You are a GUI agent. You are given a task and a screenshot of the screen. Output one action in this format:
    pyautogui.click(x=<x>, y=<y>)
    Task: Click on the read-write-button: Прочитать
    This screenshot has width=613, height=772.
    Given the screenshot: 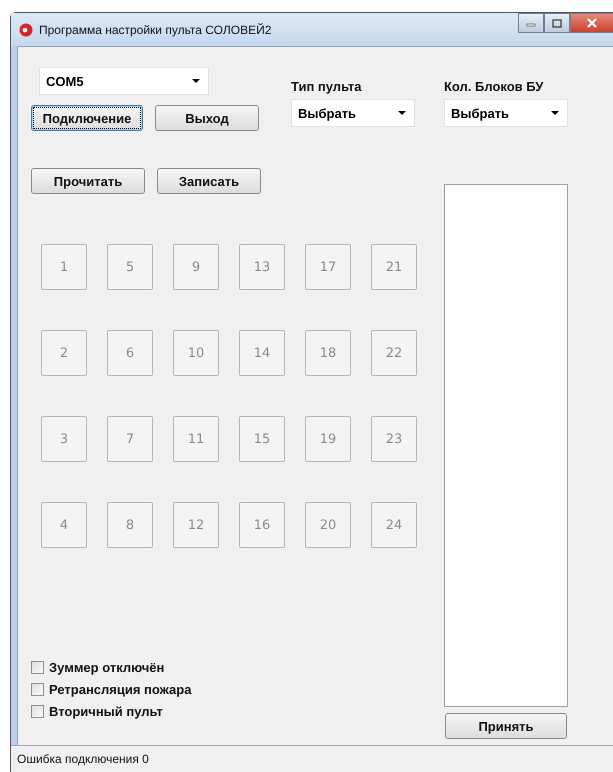 What is the action you would take?
    pyautogui.click(x=88, y=181)
    